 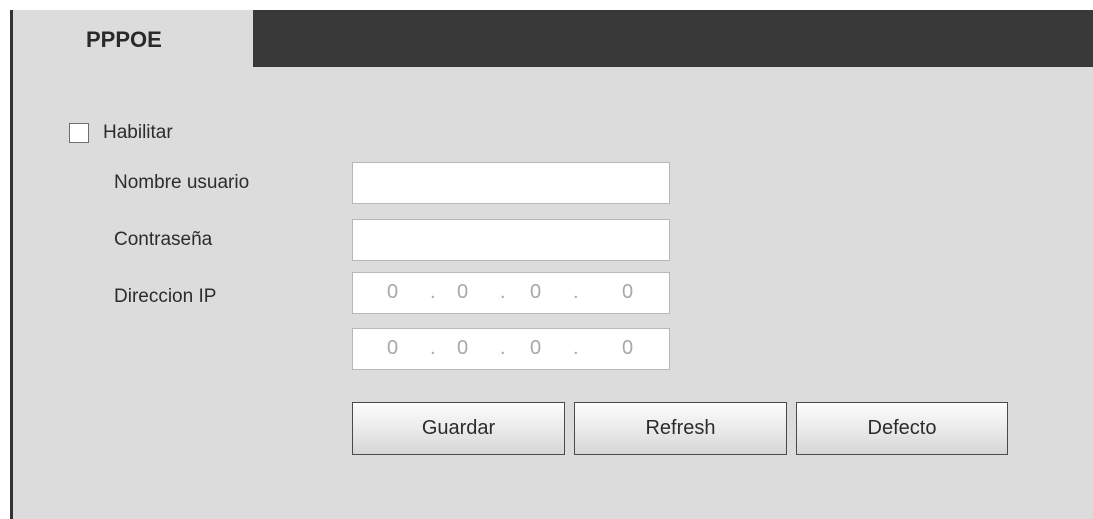 What do you see at coordinates (133, 38) in the screenshot?
I see `tab-pppoe: PPPOE` at bounding box center [133, 38].